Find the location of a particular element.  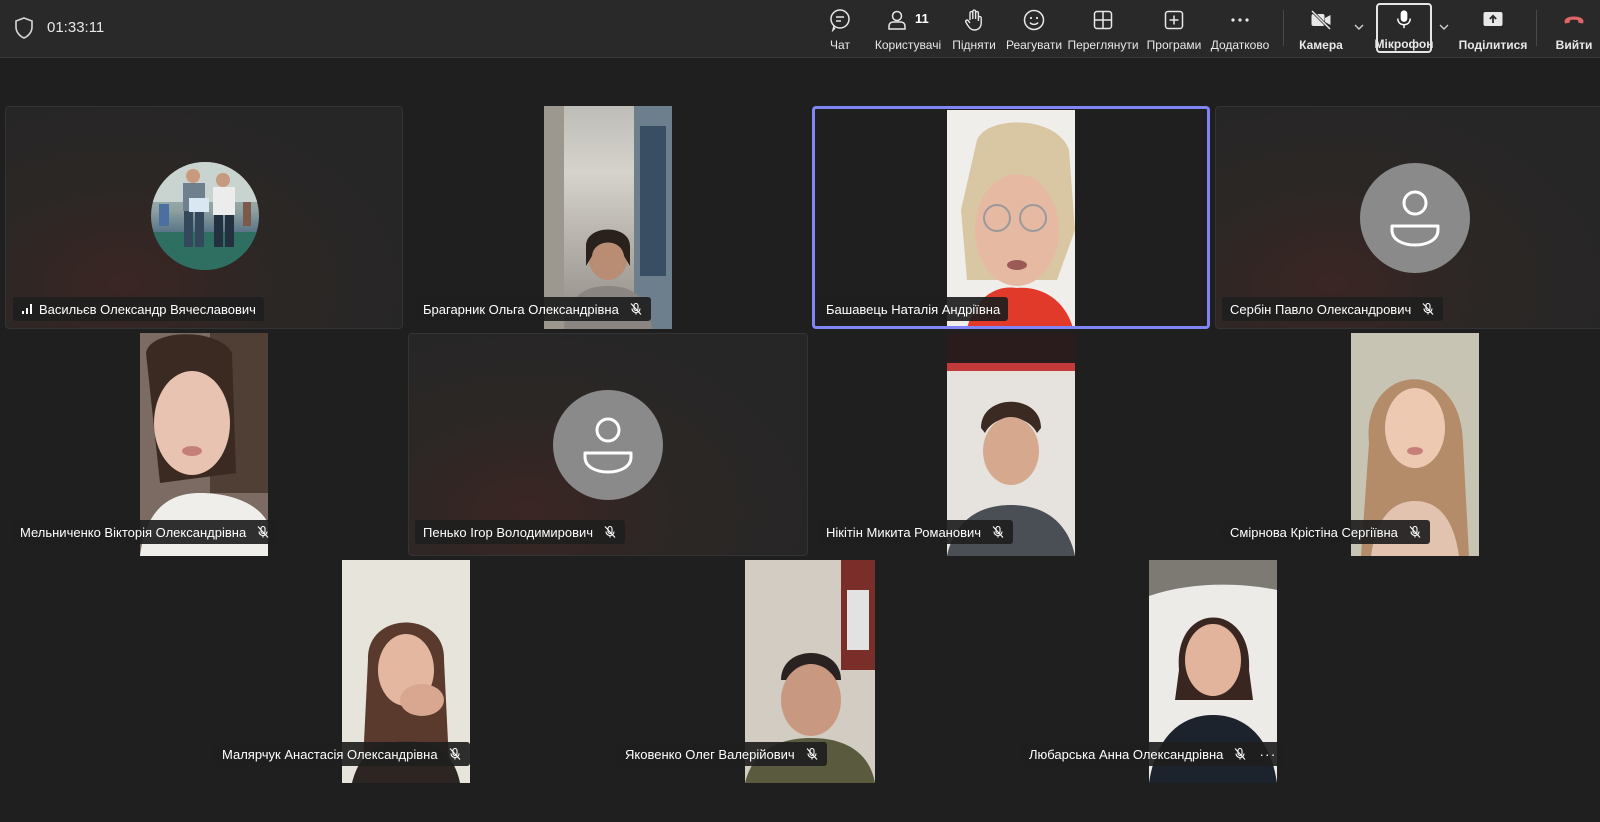

raise-hand-button: Підняти is located at coordinates (974, 29).